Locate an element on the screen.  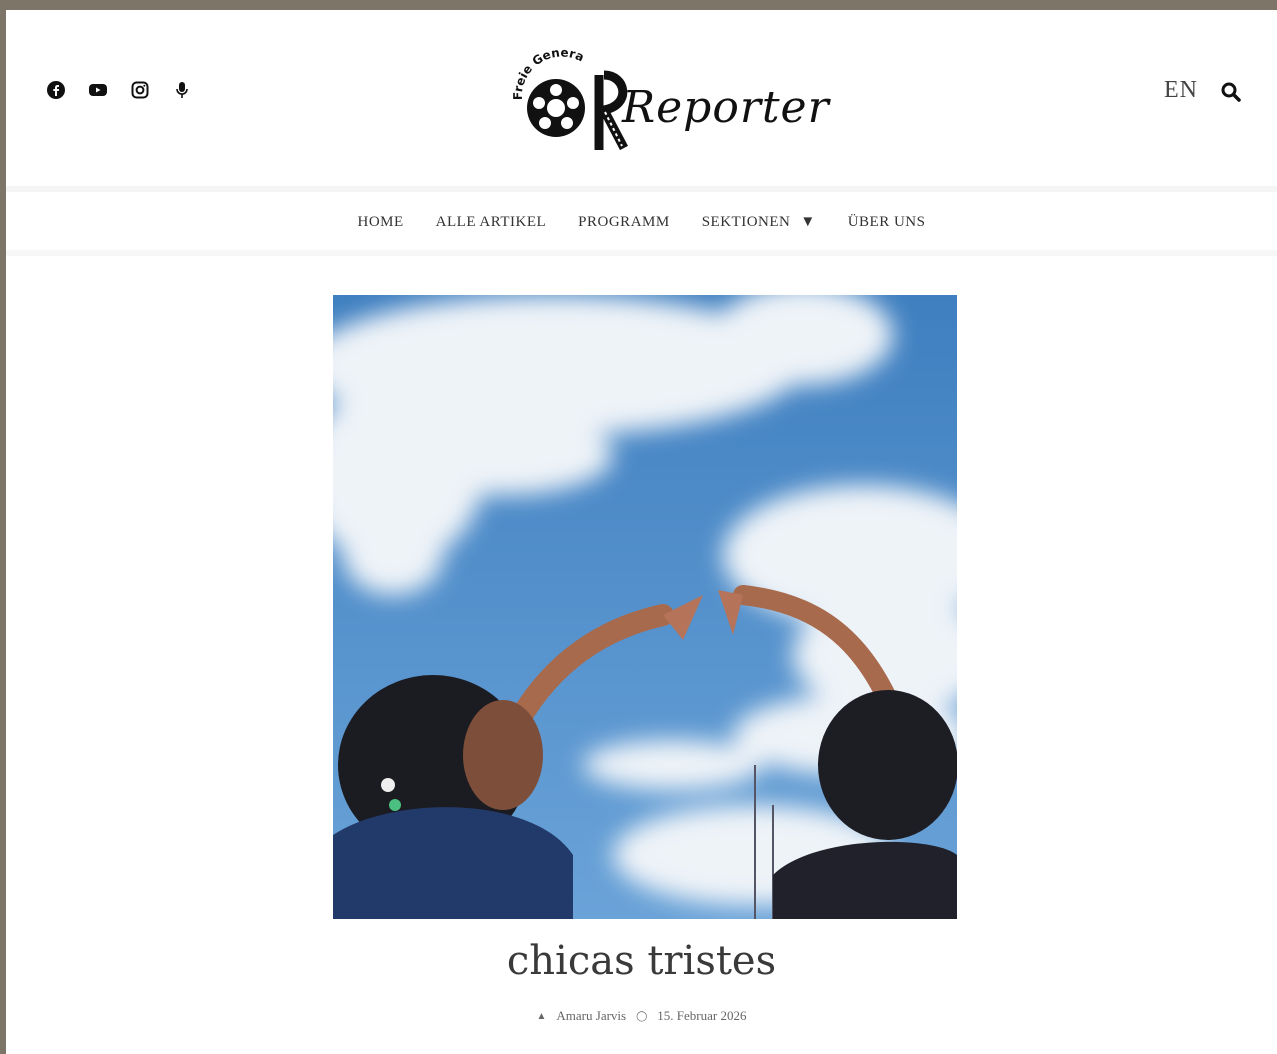
film-reel-logo-icon: Freie Generation is located at coordinates (566, 95).